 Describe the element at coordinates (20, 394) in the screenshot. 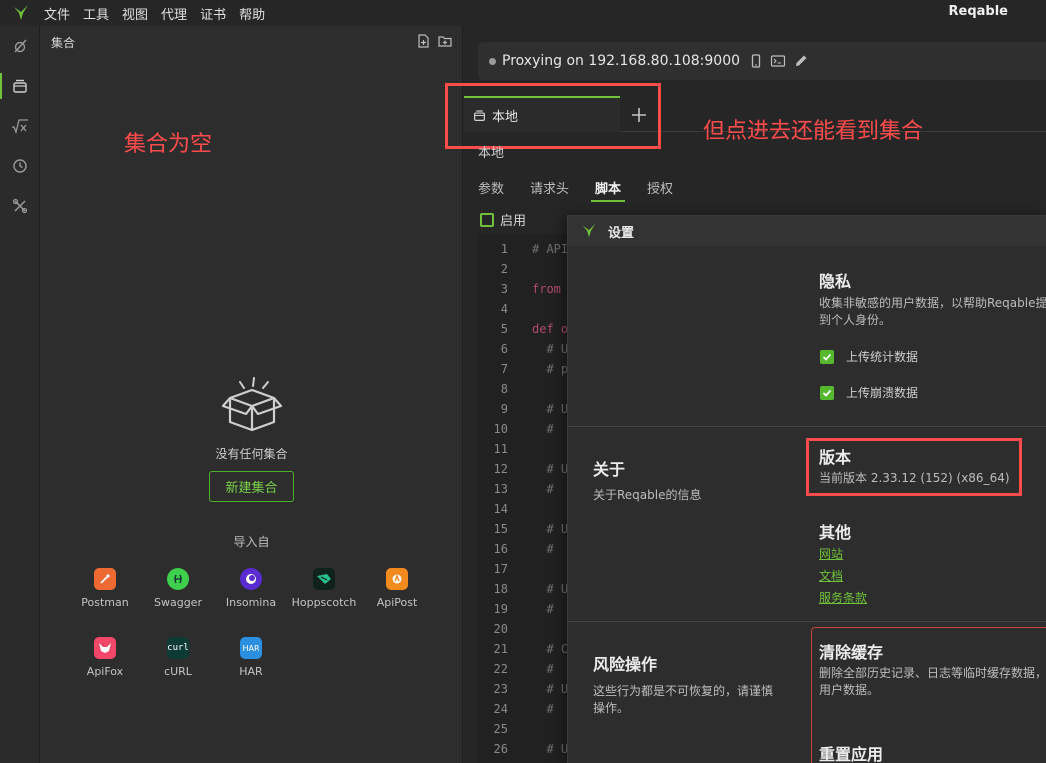

I see `activity-rail` at that location.